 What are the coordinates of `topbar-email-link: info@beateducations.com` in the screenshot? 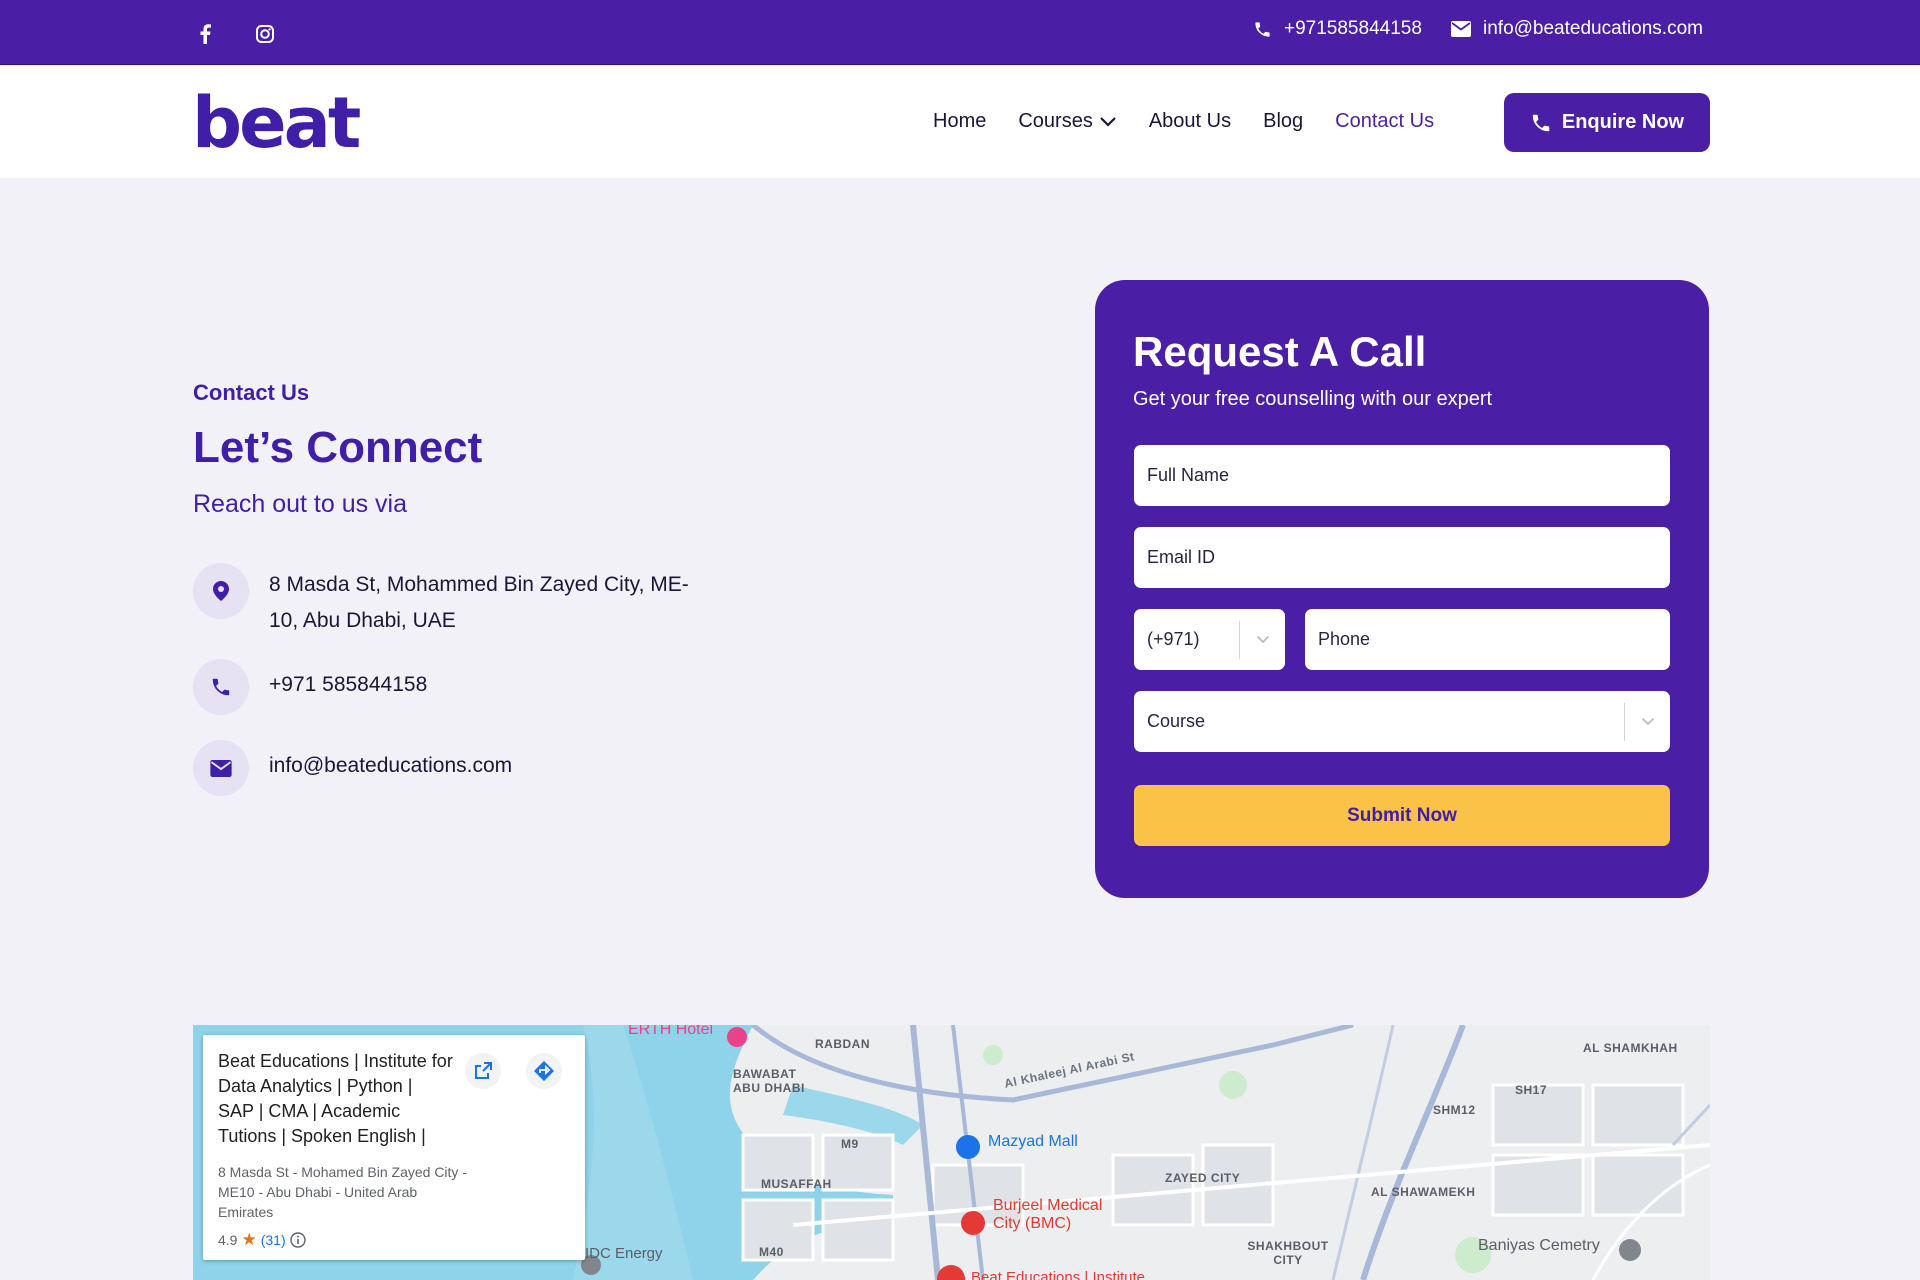 It's located at (1577, 29).